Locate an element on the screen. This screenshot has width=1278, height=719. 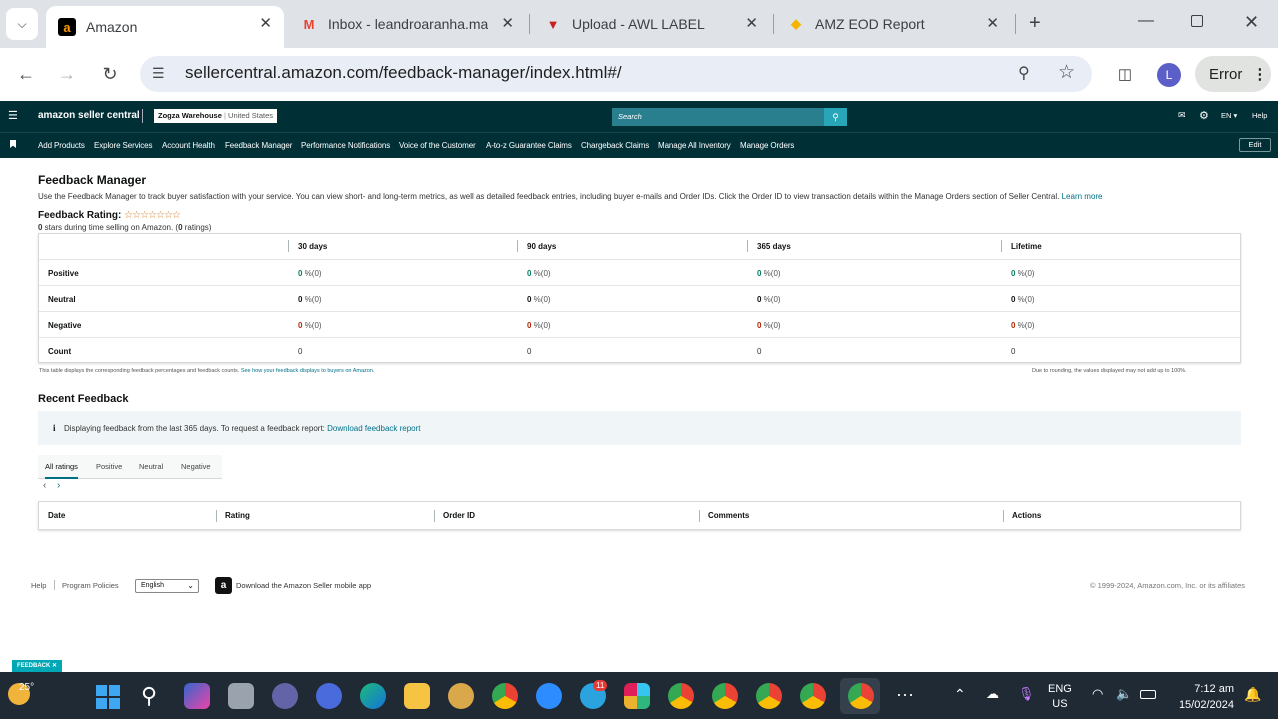
cell-value: 0 is located at coordinates (759, 351).